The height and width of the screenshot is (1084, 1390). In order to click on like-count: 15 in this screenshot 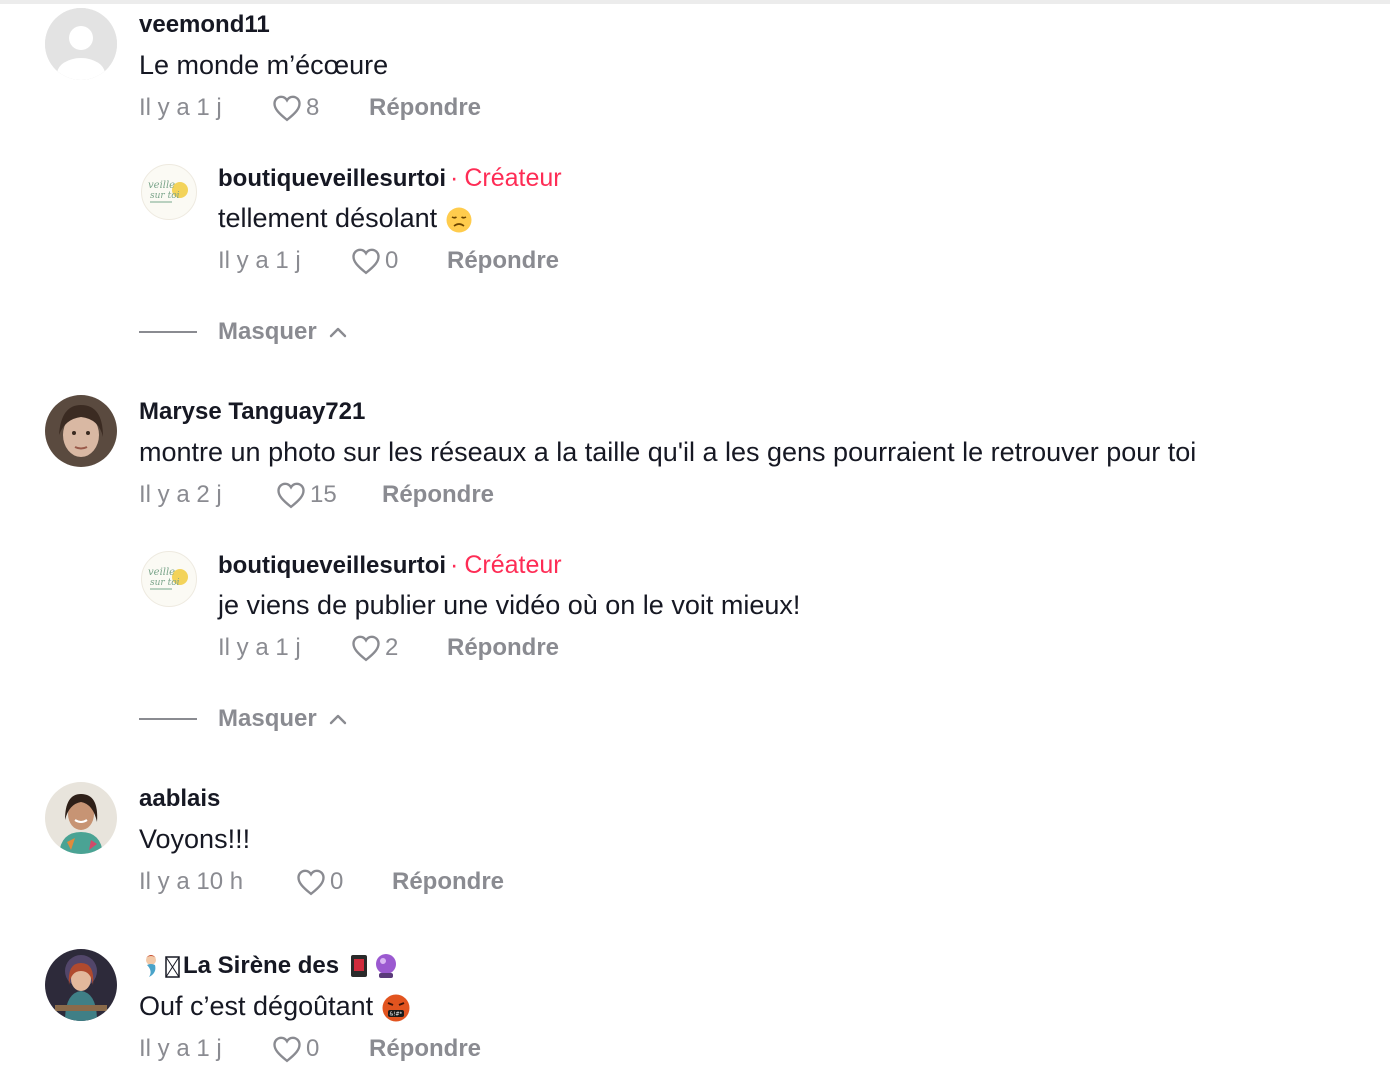, I will do `click(323, 494)`.